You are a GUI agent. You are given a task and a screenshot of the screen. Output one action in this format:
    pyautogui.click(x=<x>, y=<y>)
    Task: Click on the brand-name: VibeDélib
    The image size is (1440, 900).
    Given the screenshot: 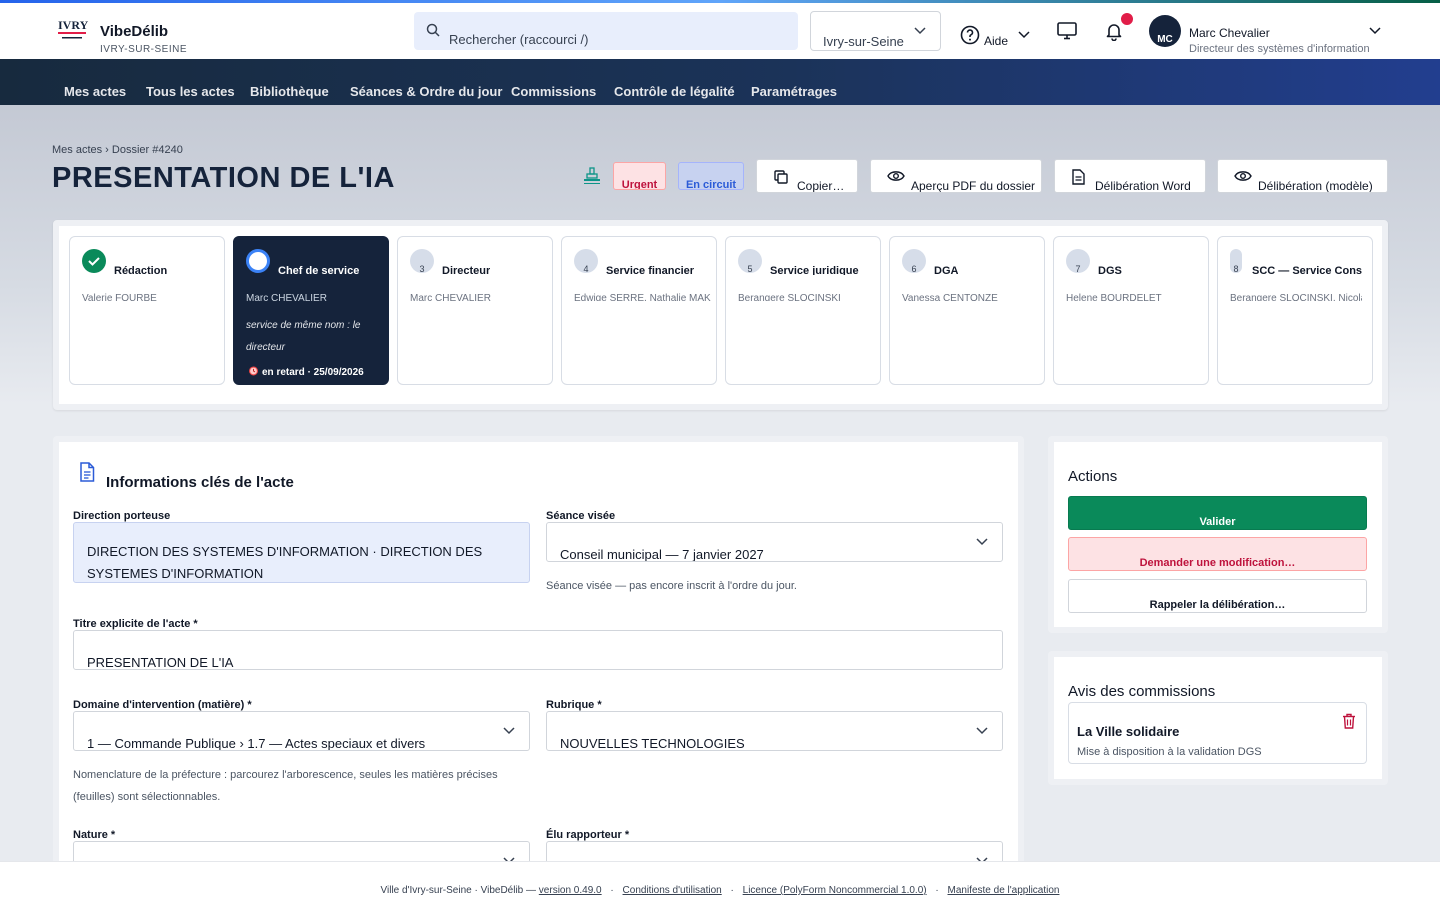 What is the action you would take?
    pyautogui.click(x=143, y=31)
    